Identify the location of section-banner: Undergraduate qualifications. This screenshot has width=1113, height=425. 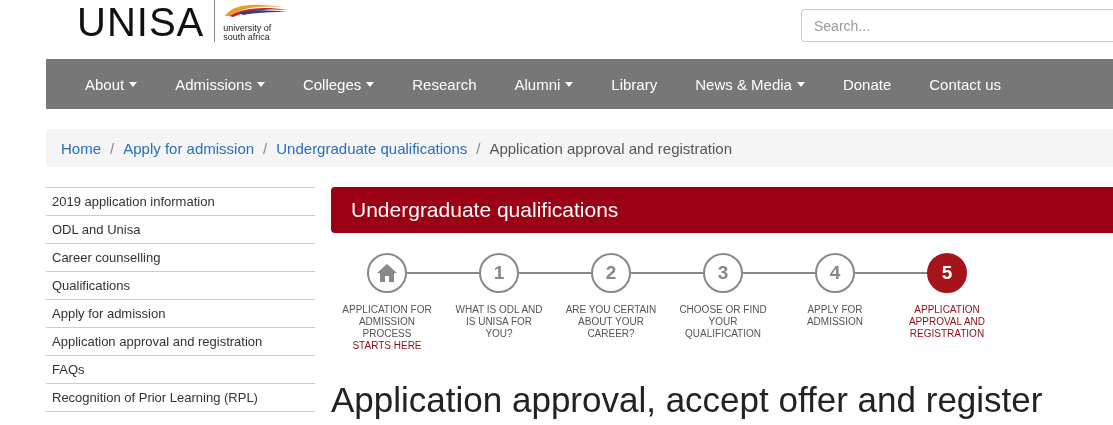
(722, 210).